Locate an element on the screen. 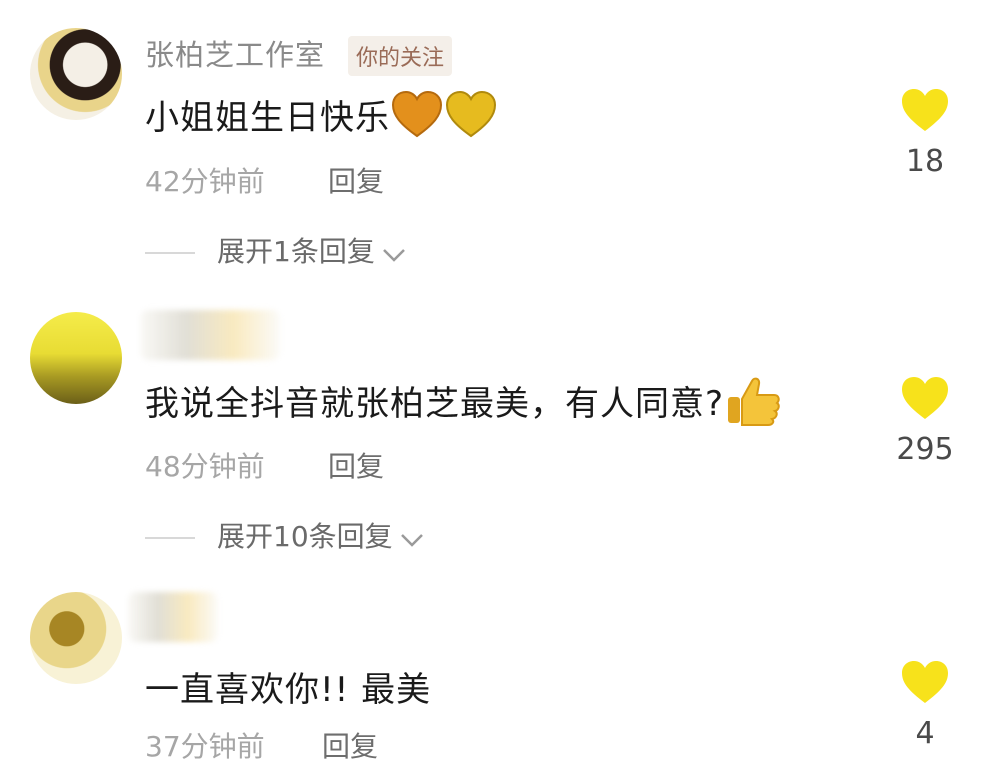  orange-heart-emoji is located at coordinates (417, 119).